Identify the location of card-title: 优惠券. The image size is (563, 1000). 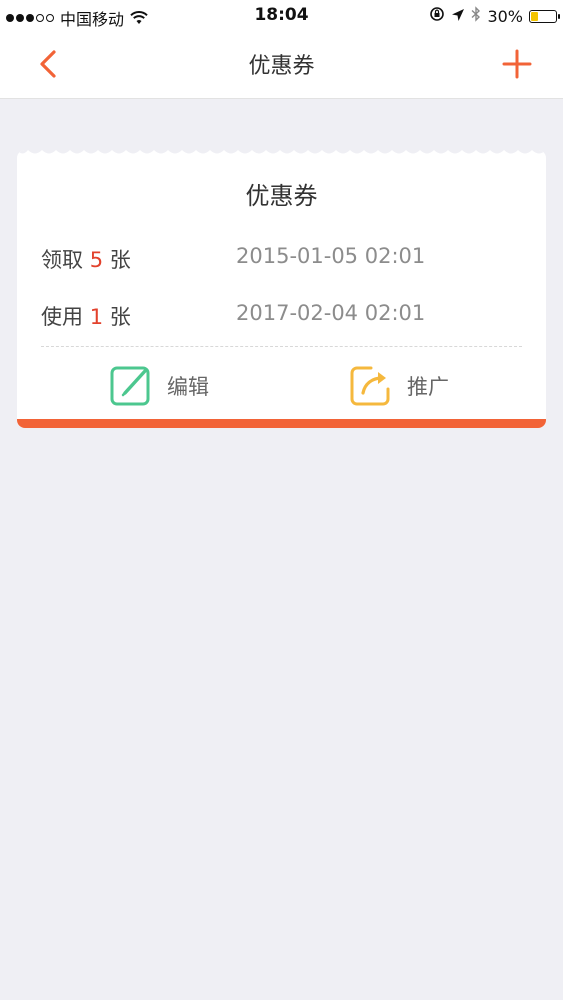
(281, 196).